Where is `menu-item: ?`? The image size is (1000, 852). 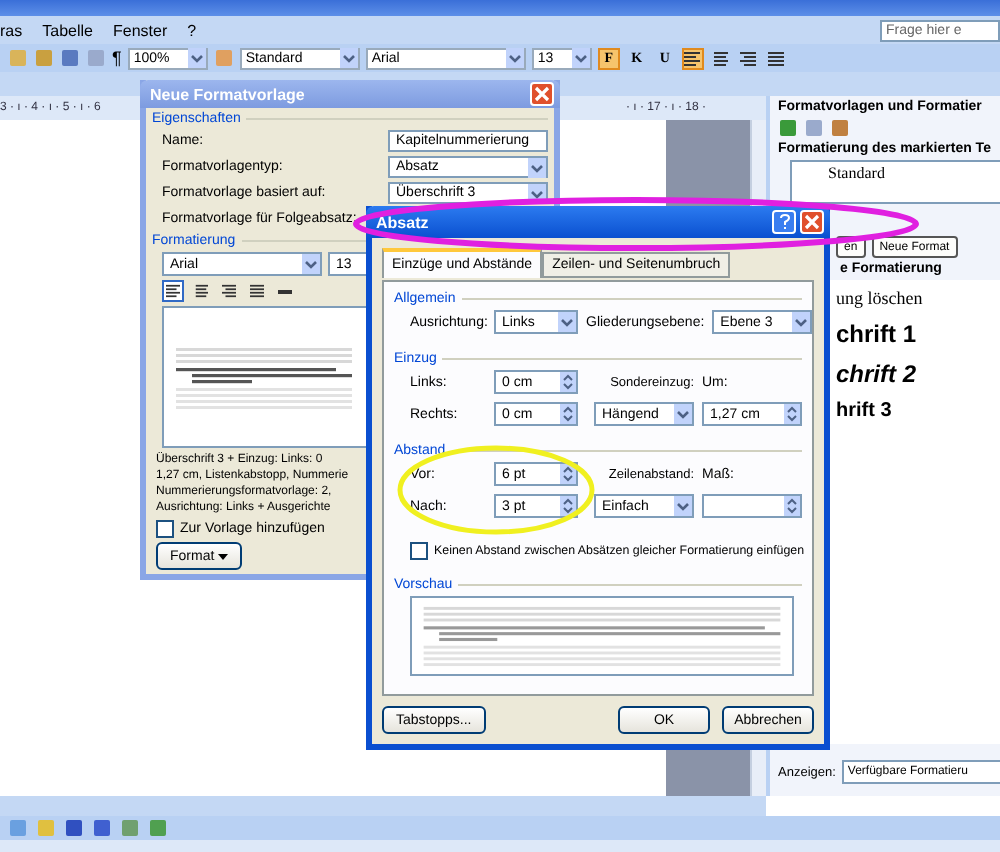 menu-item: ? is located at coordinates (192, 30).